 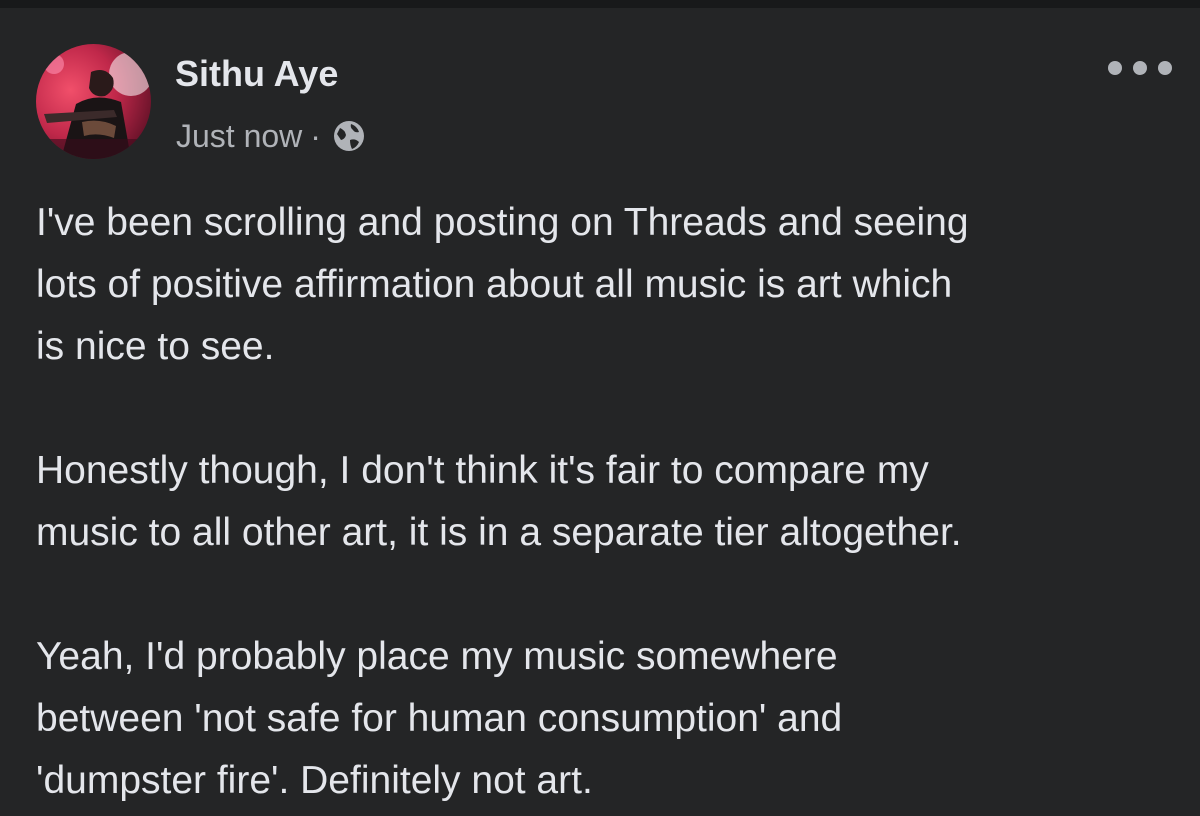 What do you see at coordinates (349, 136) in the screenshot?
I see `globe-icon` at bounding box center [349, 136].